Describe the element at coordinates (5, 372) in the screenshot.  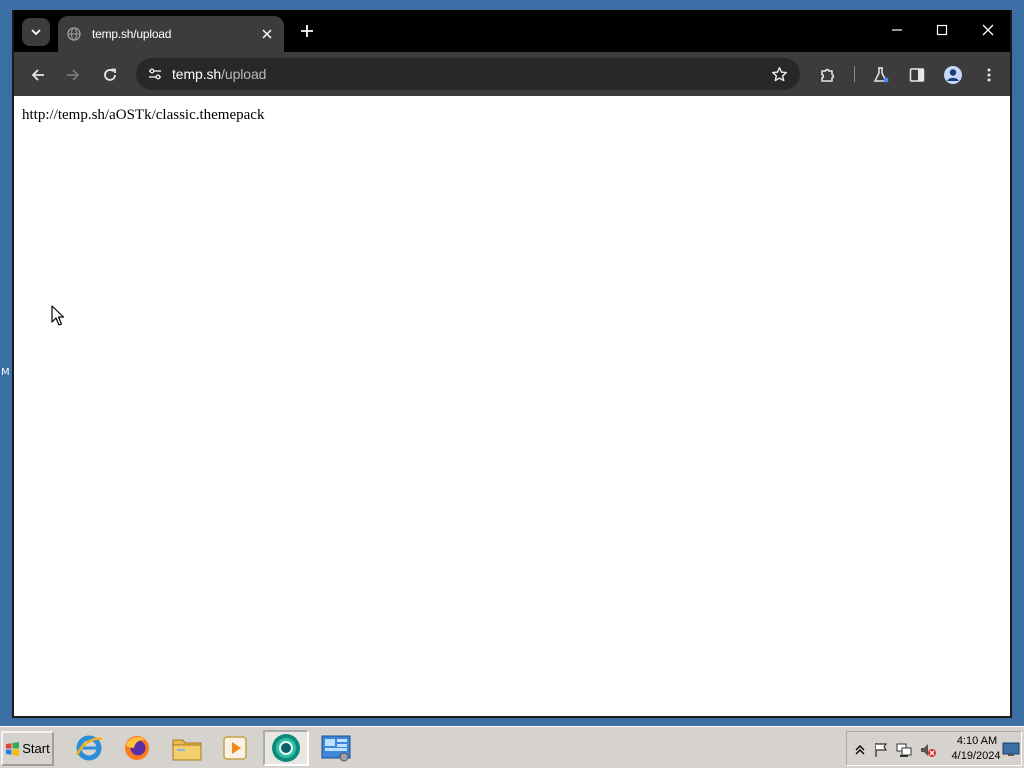
I see `desktop-edge-label: M` at that location.